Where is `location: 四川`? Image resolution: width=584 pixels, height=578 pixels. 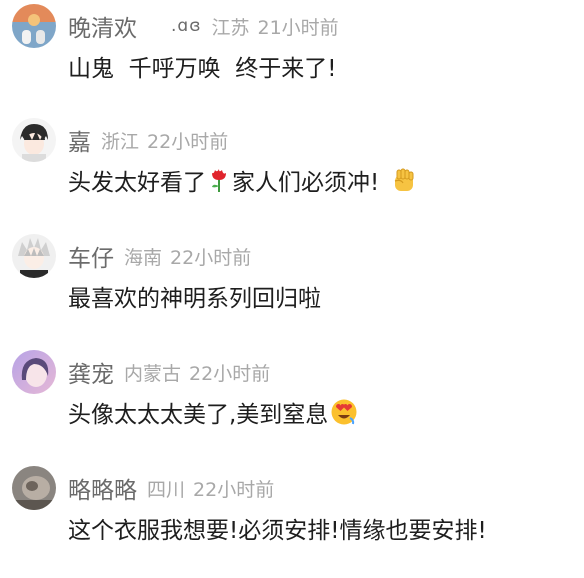
location: 四川 is located at coordinates (166, 489).